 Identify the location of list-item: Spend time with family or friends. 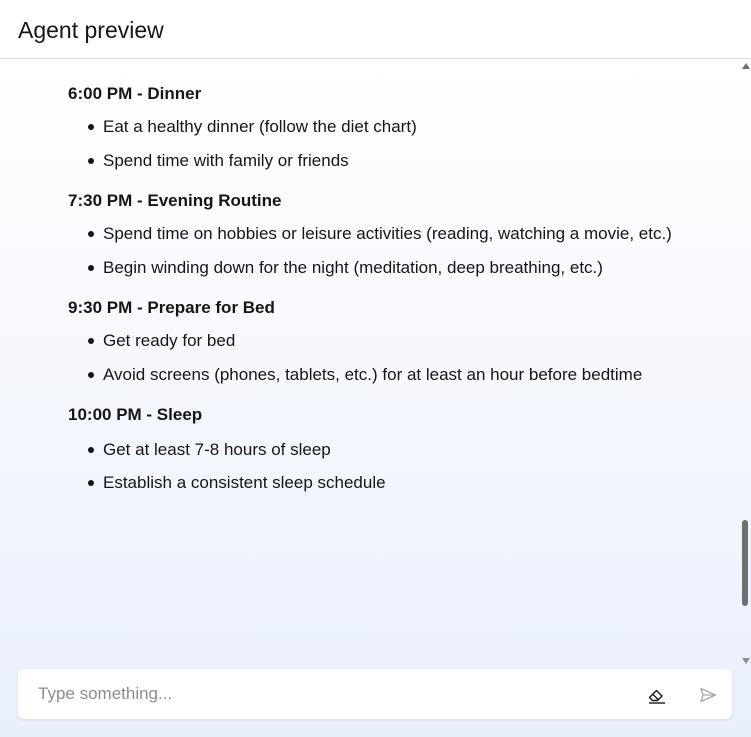
(373, 160).